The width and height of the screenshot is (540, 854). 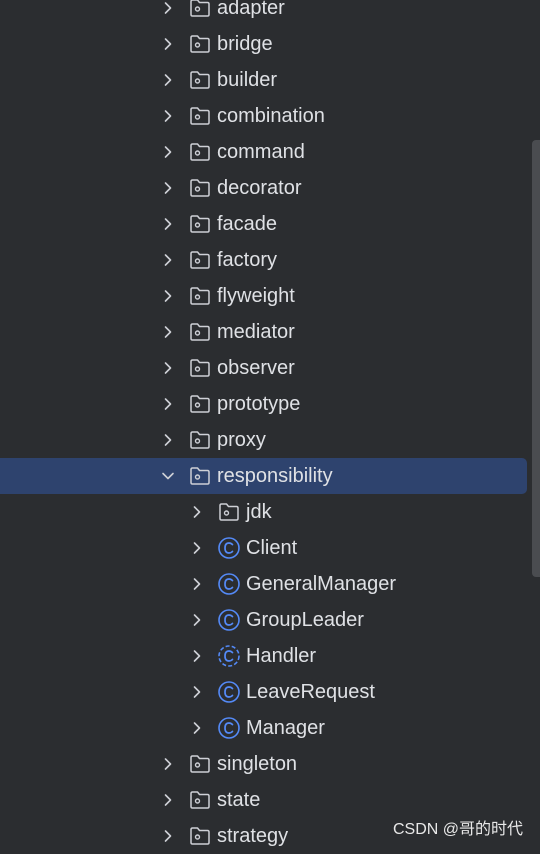 I want to click on tree-node-label: jdk, so click(x=259, y=512).